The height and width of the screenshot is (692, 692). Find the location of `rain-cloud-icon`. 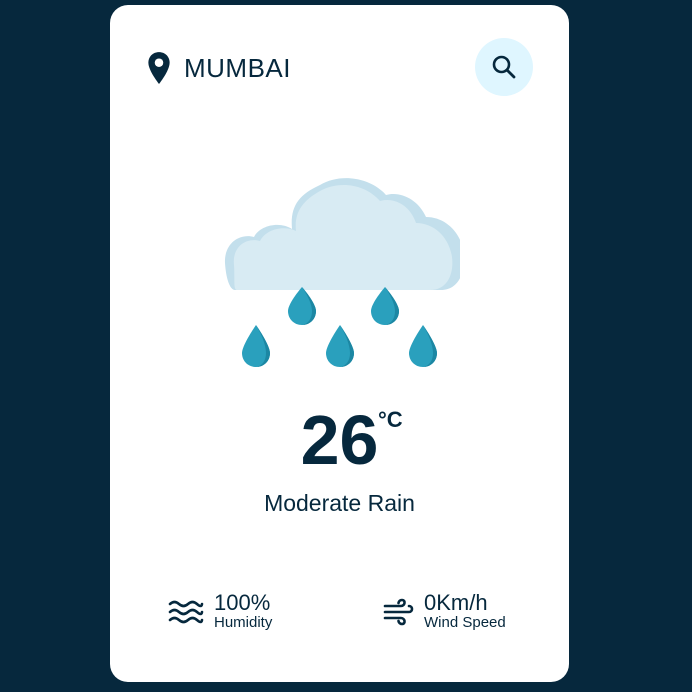

rain-cloud-icon is located at coordinates (342, 272).